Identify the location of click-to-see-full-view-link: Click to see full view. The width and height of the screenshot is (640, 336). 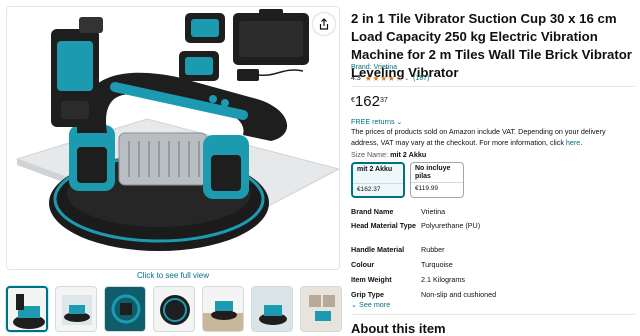
(173, 275).